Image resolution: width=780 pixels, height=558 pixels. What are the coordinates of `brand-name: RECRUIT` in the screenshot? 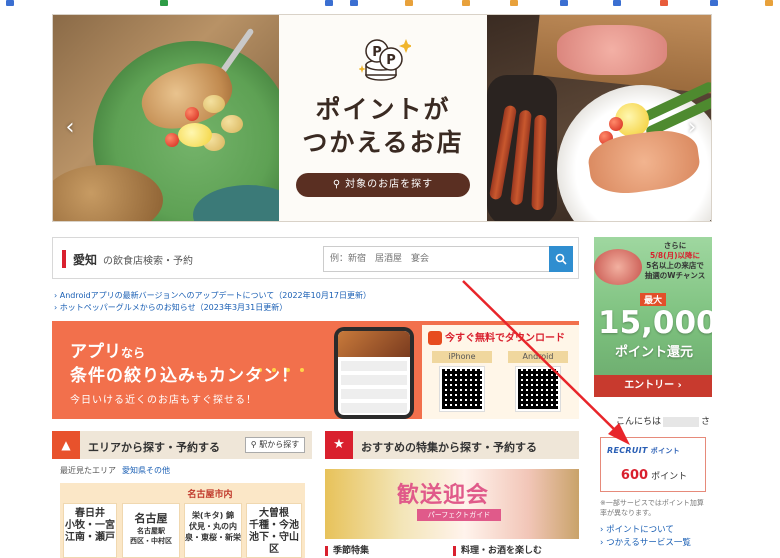 It's located at (627, 450).